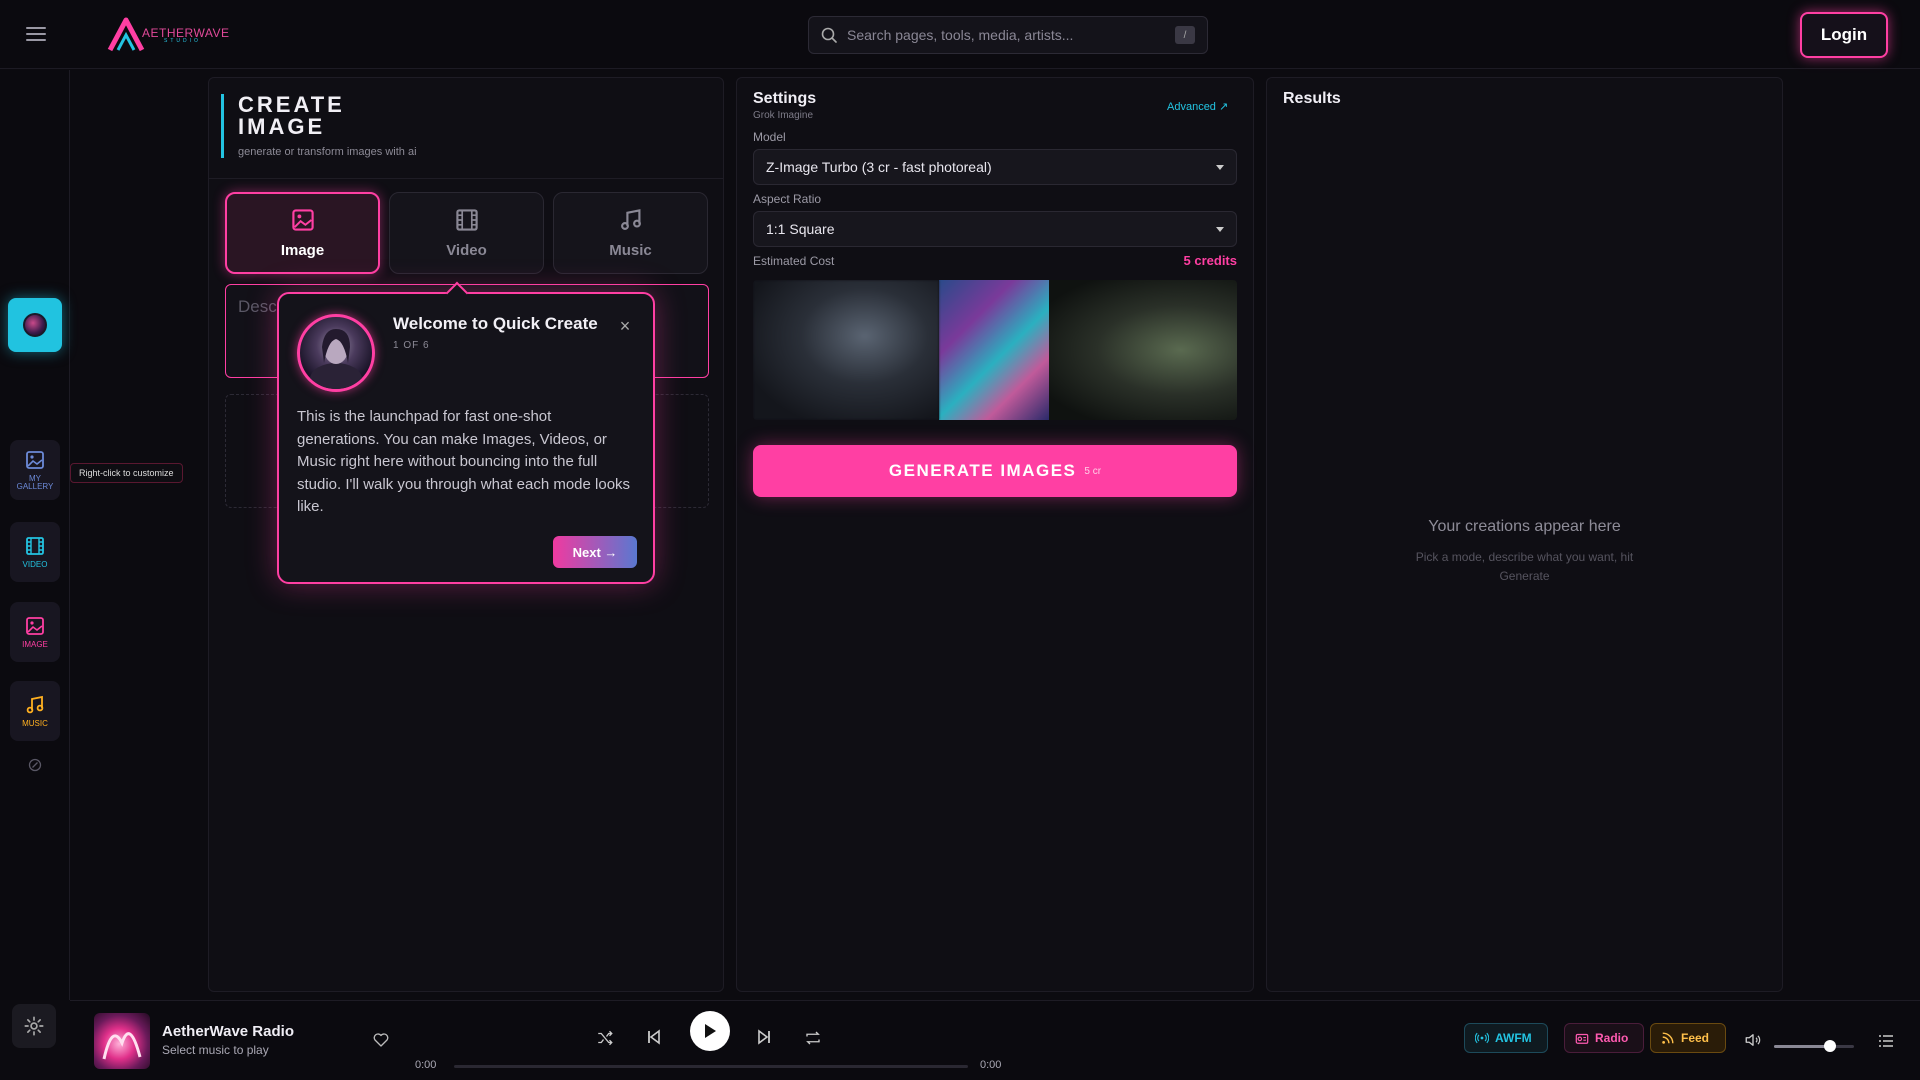  Describe the element at coordinates (35, 564) in the screenshot. I see `rail-item-label: VIDEO` at that location.